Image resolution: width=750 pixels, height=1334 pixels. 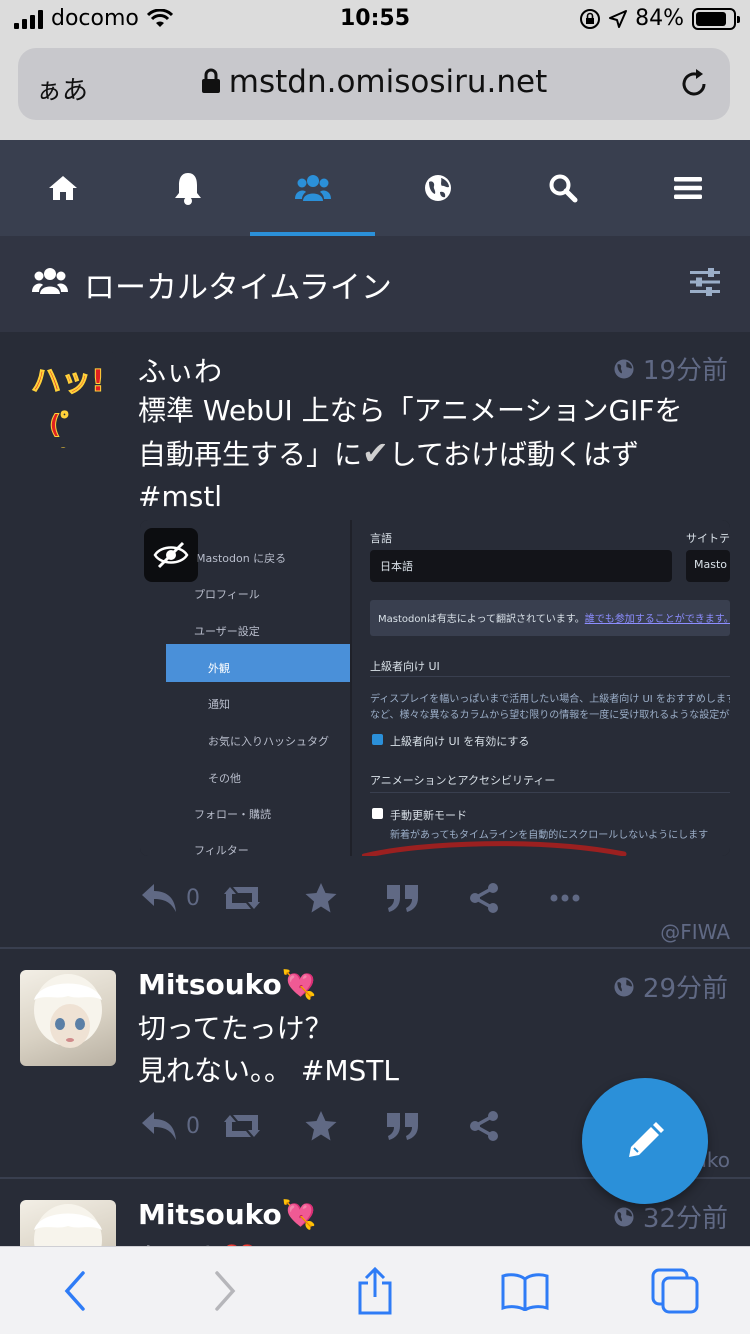 I want to click on media-text: サイトテー, so click(x=708, y=538).